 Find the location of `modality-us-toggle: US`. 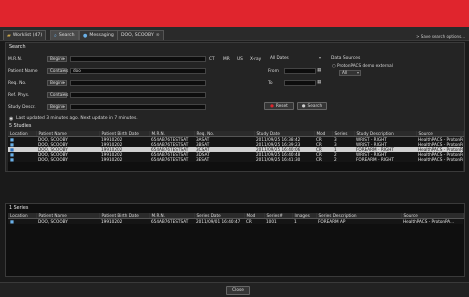

modality-us-toggle: US is located at coordinates (240, 59).